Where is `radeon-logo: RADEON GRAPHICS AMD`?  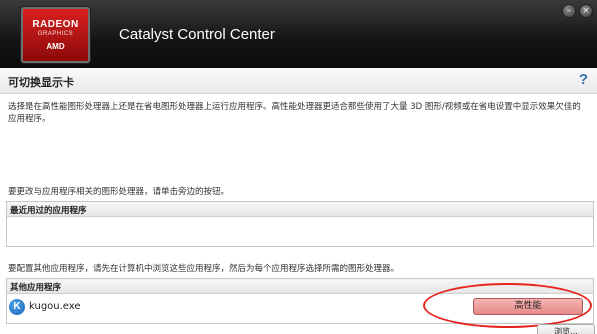
radeon-logo: RADEON GRAPHICS AMD is located at coordinates (55, 35).